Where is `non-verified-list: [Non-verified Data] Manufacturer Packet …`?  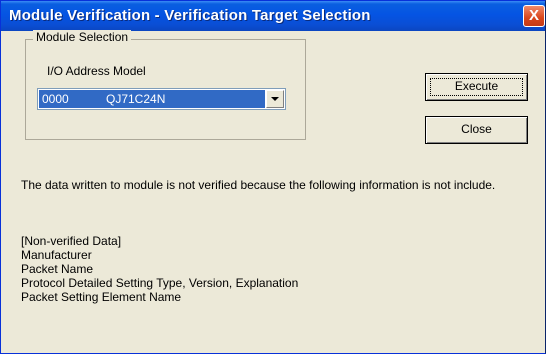
non-verified-list: [Non-verified Data] Manufacturer Packet … is located at coordinates (159, 269).